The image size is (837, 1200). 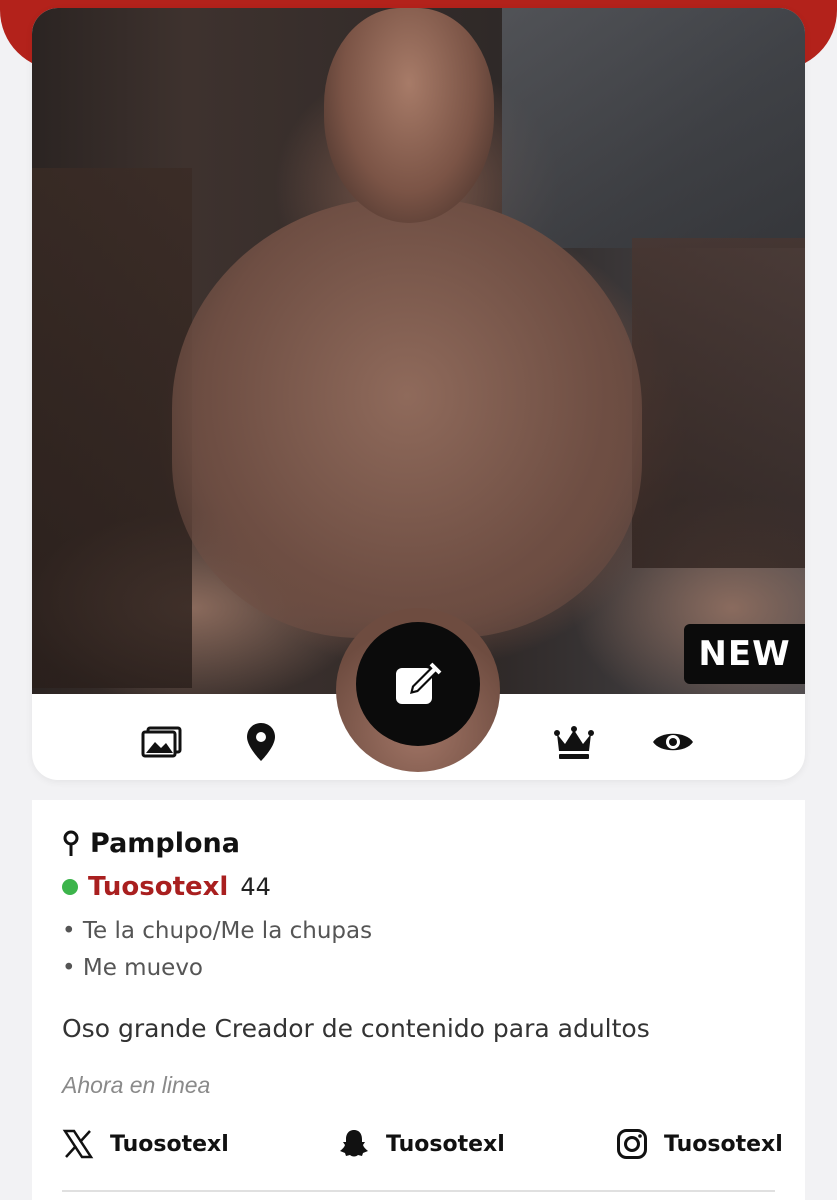 I want to click on eye-icon, so click(x=673, y=742).